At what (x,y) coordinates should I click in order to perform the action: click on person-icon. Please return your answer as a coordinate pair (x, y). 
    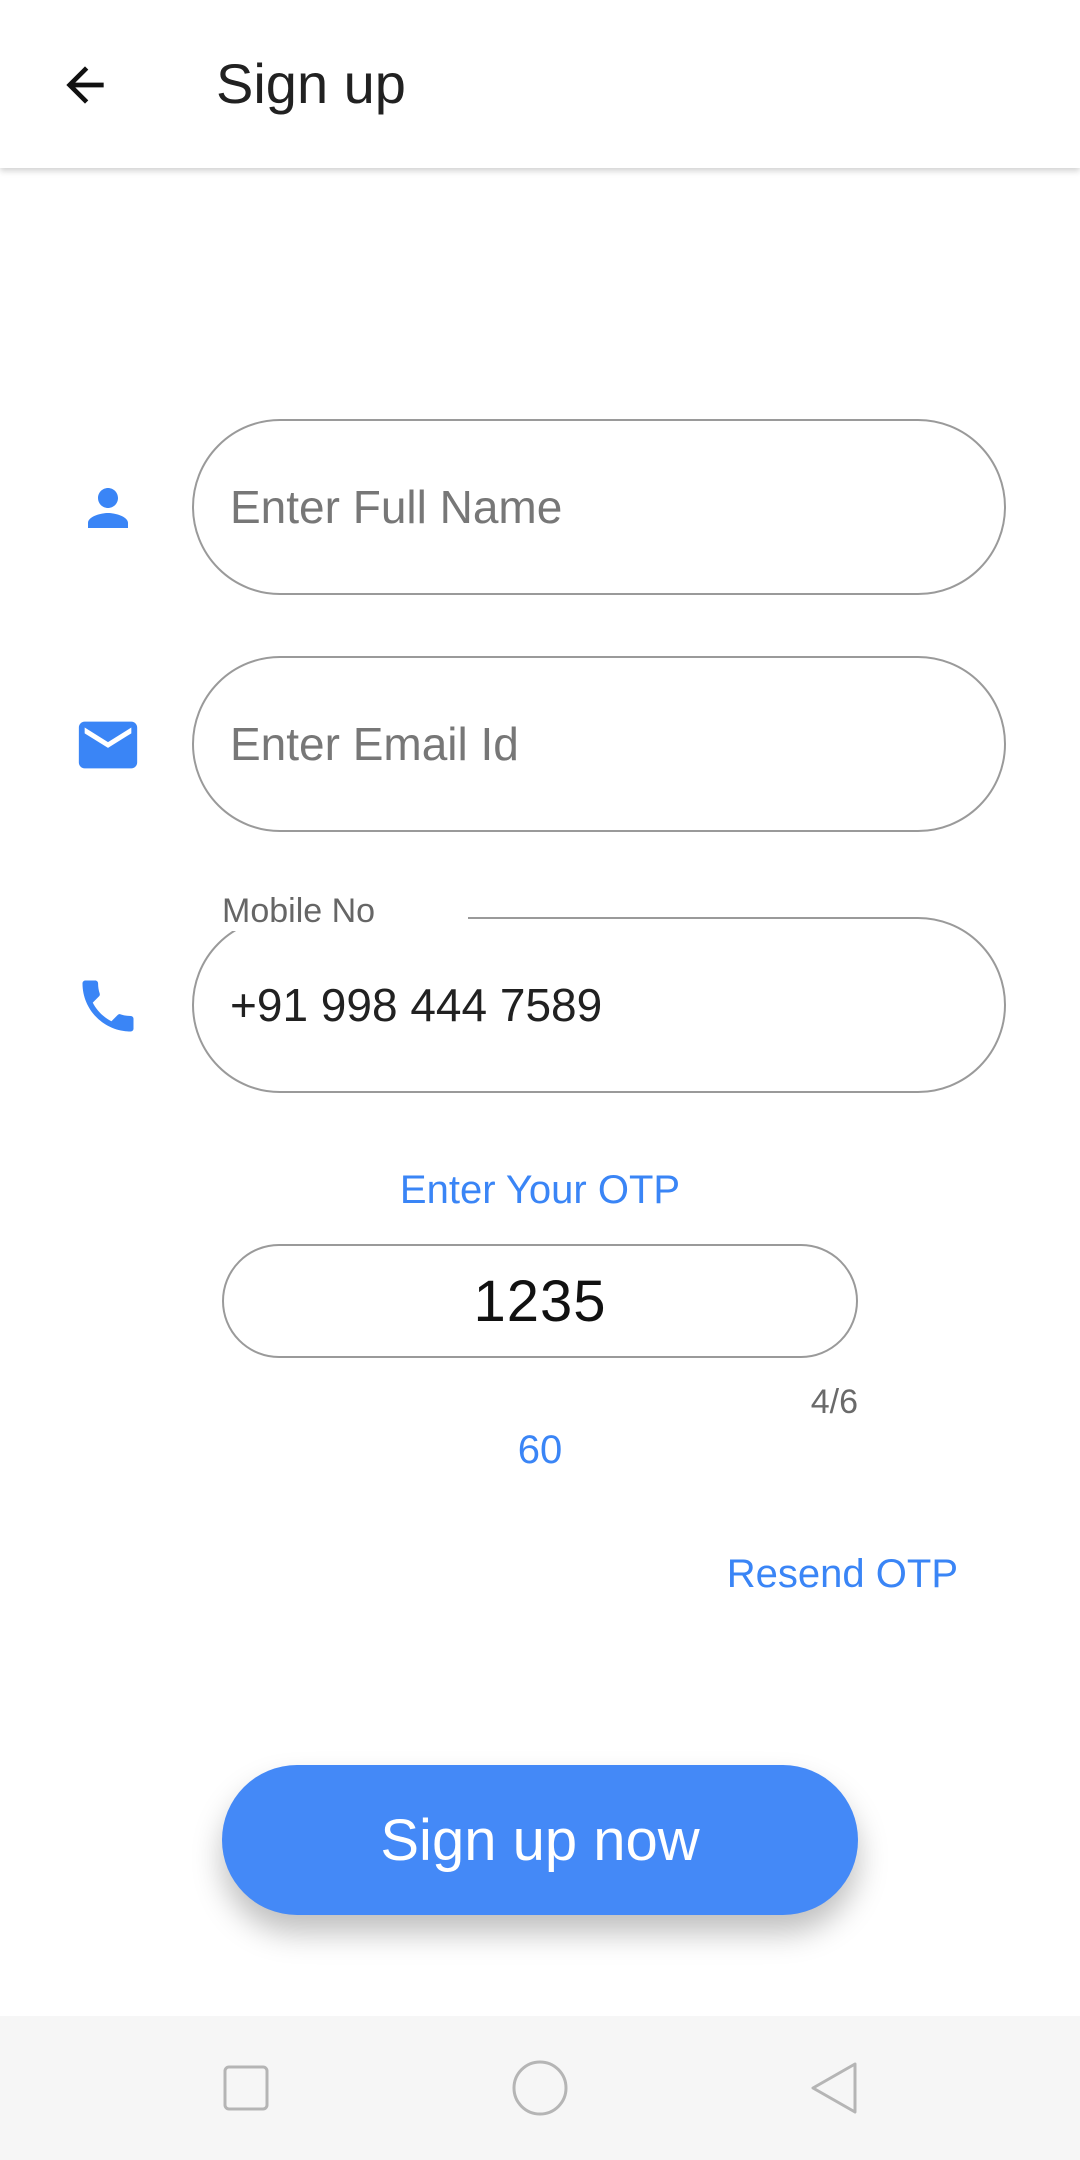
    Looking at the image, I should click on (108, 508).